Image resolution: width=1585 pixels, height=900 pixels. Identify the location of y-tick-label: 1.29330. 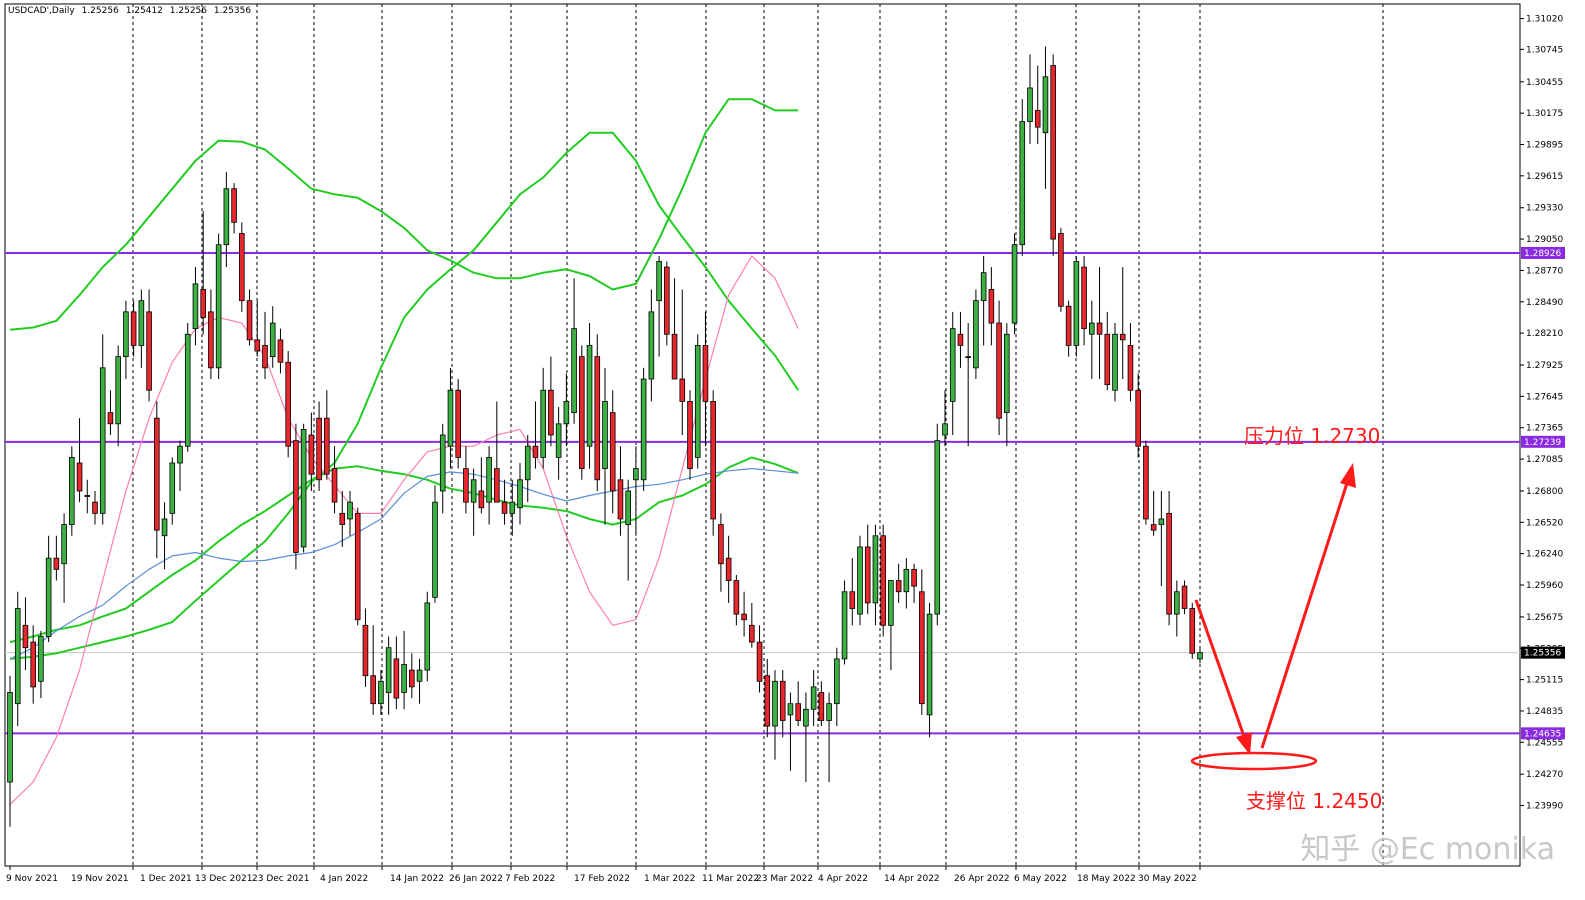
(1544, 209).